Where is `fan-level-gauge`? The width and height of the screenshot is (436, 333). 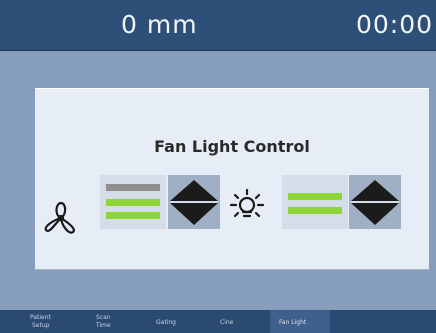
fan-level-gauge is located at coordinates (133, 202).